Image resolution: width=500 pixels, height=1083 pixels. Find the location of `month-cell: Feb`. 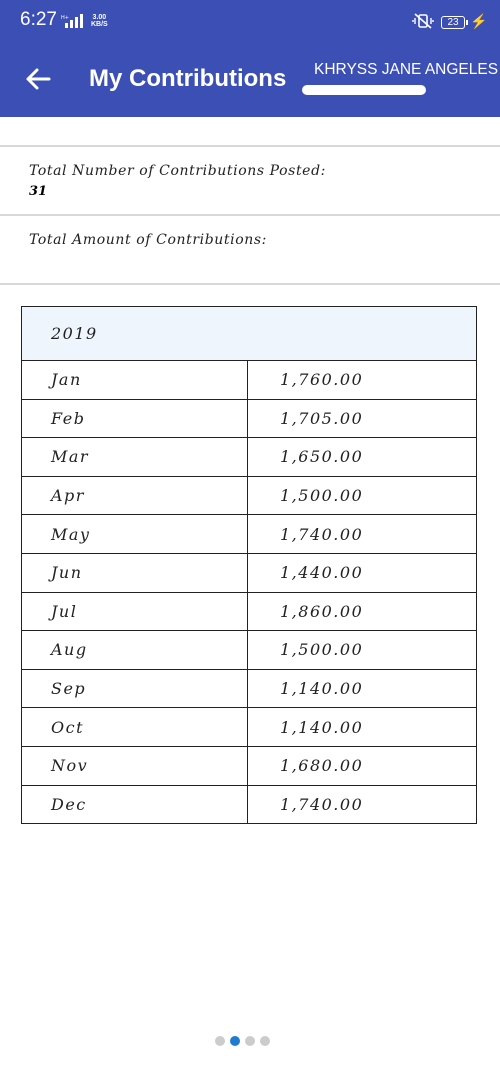

month-cell: Feb is located at coordinates (134, 418).